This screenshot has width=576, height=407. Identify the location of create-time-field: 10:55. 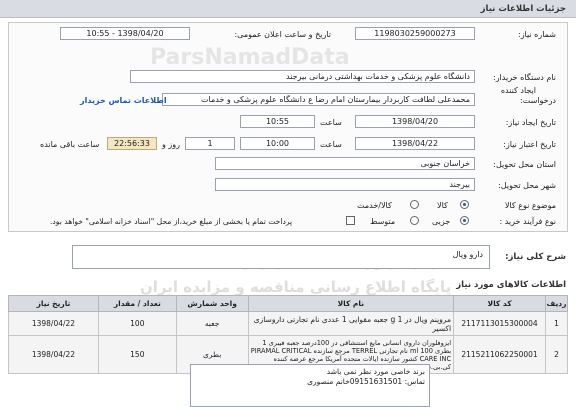
(277, 121).